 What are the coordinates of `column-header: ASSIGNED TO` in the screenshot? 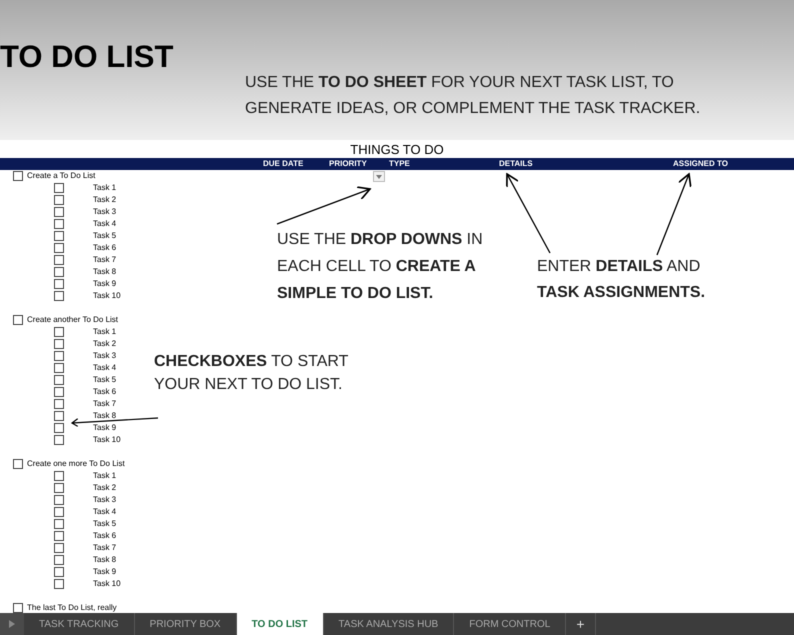 It's located at (701, 164).